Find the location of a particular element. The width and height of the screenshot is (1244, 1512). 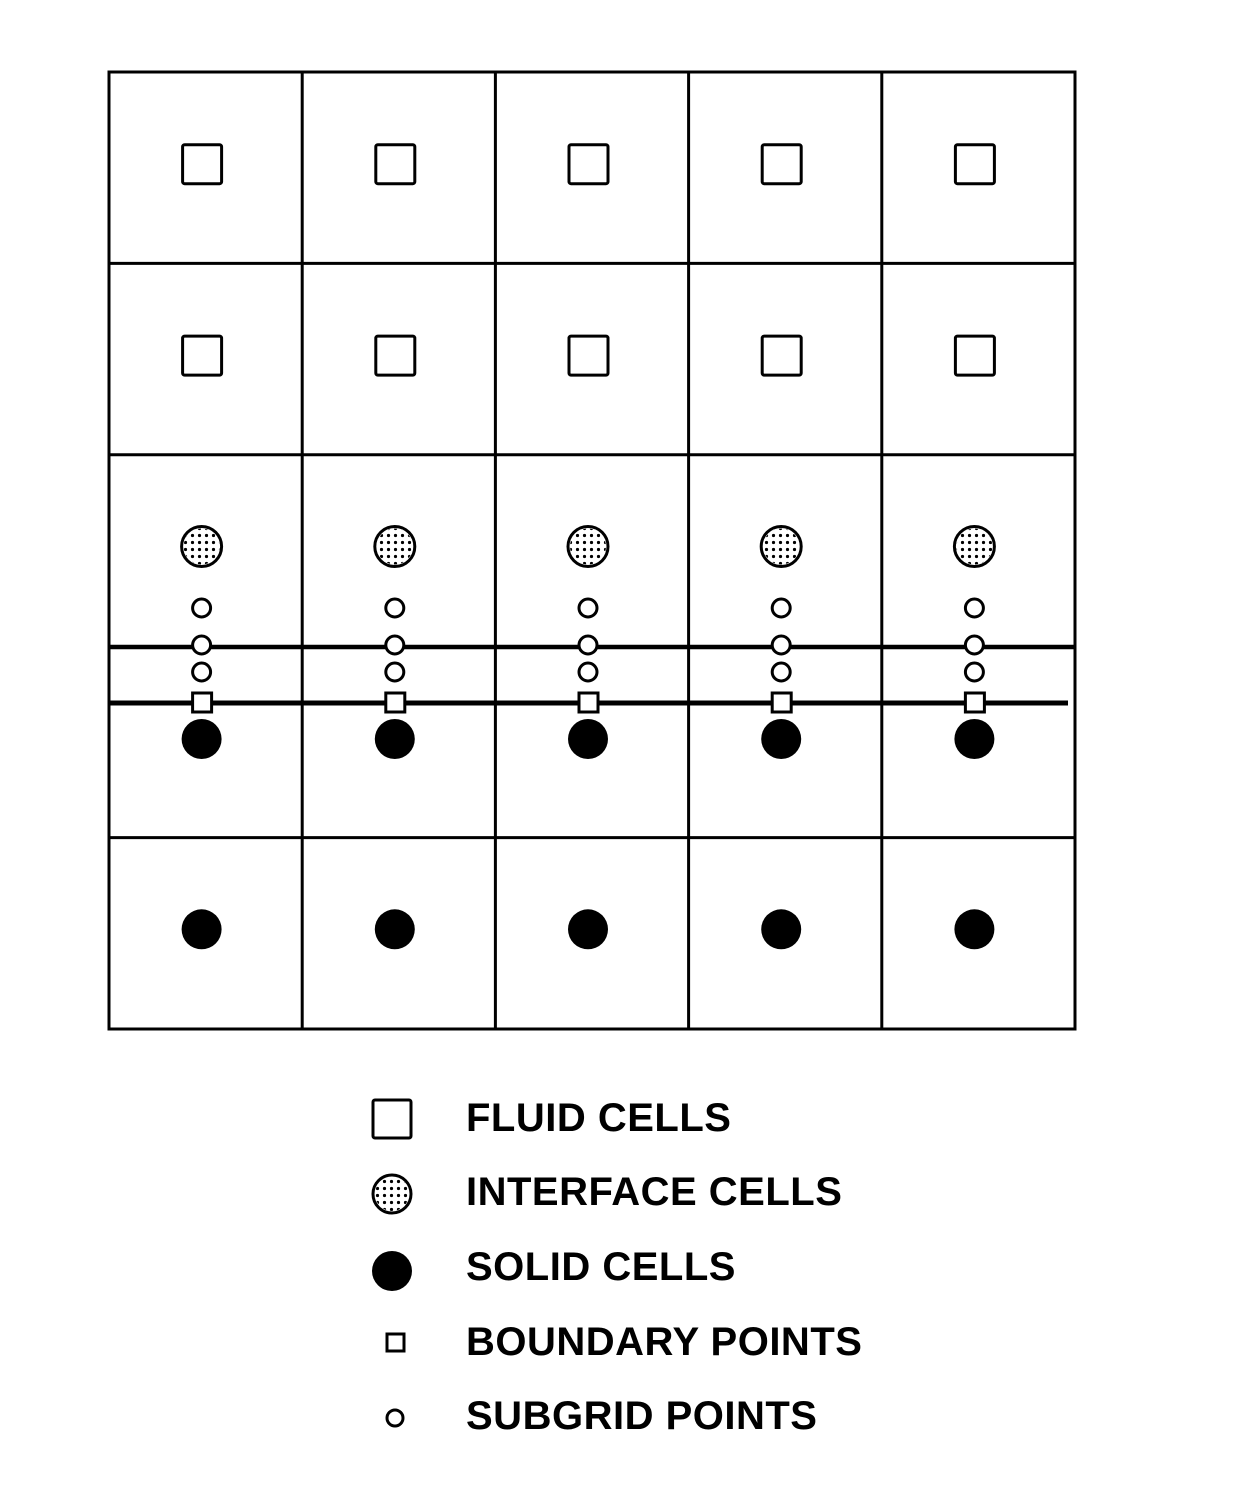

legend-label: SOLID CELLS is located at coordinates (601, 1267).